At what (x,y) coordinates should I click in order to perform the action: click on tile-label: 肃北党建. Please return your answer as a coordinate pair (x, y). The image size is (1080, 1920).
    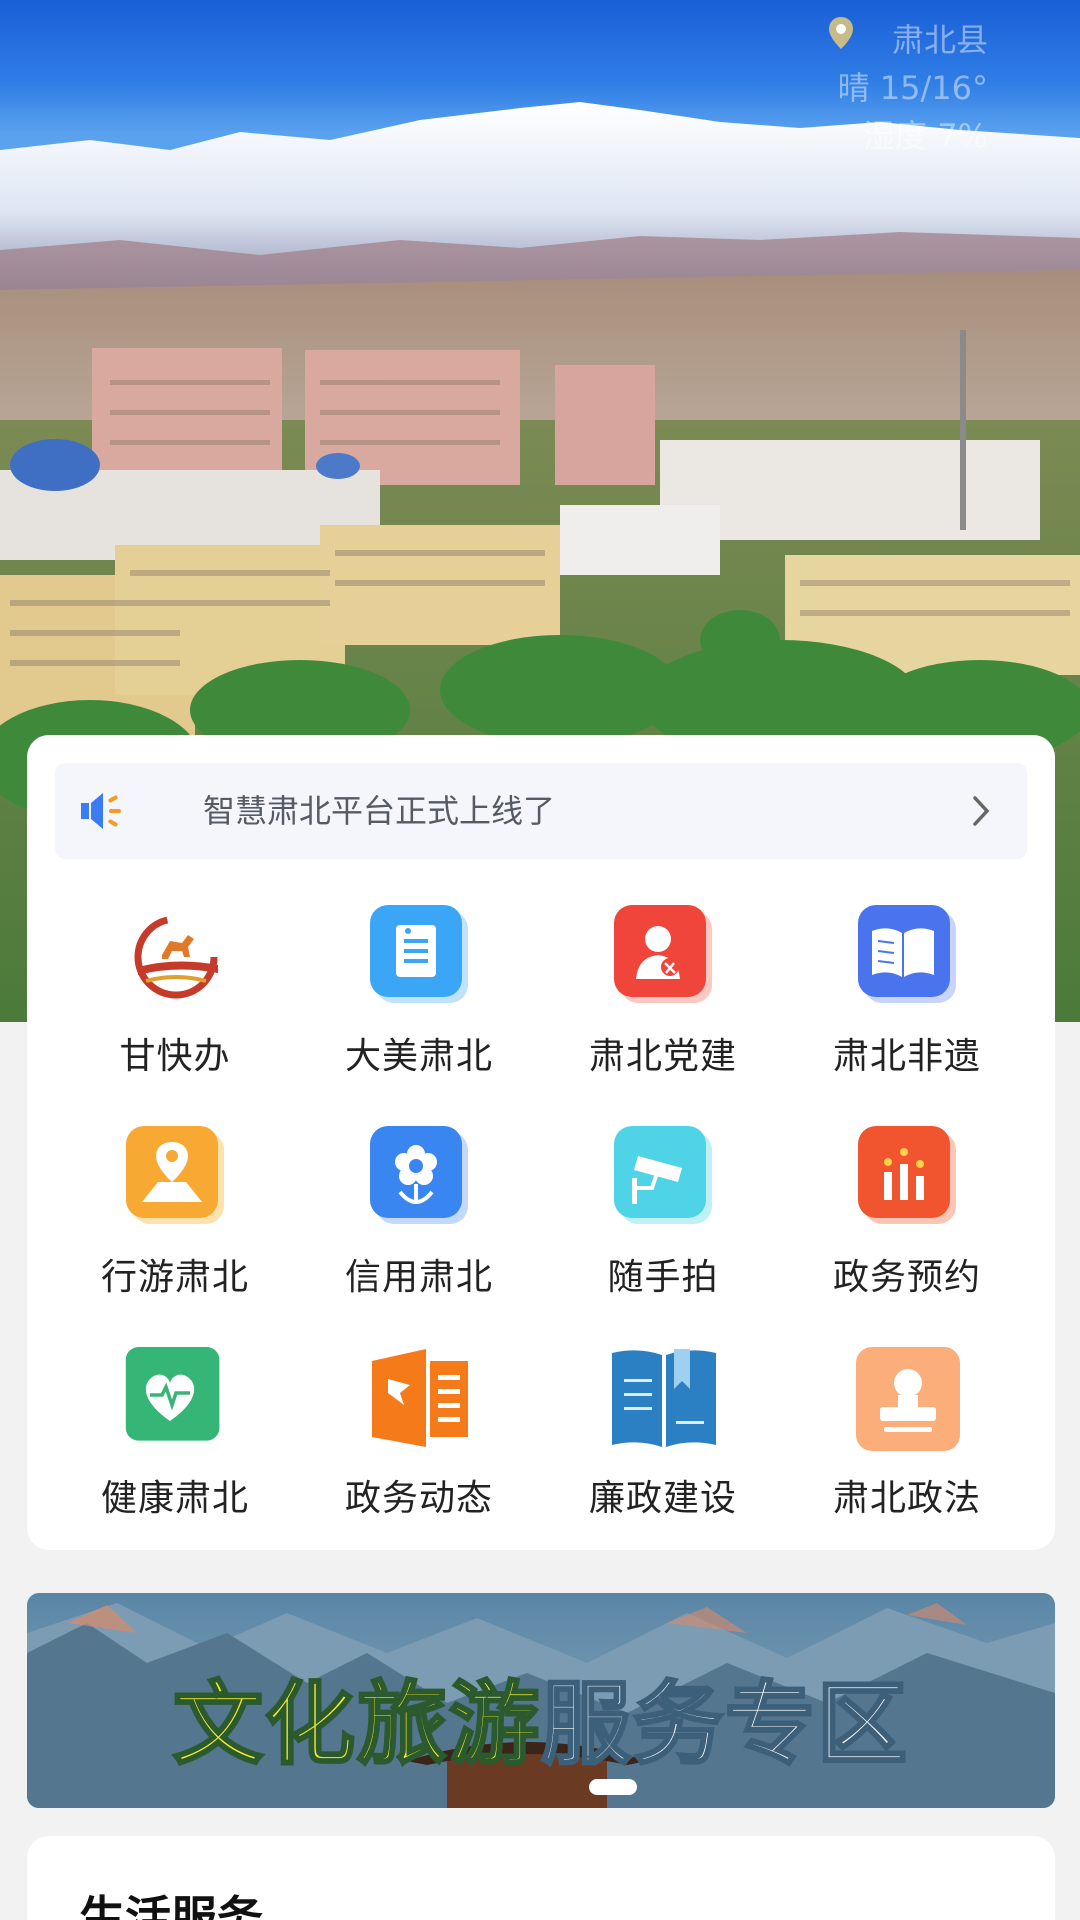
    Looking at the image, I should click on (662, 1056).